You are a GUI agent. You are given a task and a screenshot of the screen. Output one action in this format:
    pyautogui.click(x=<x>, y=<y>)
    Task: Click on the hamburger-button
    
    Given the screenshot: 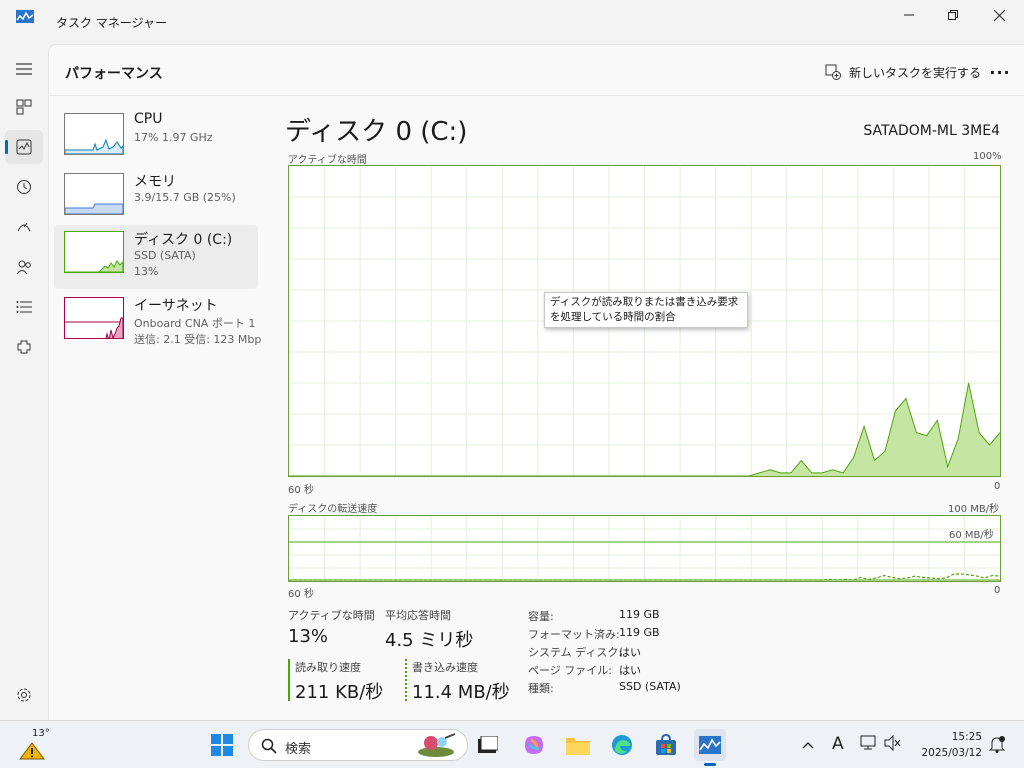 What is the action you would take?
    pyautogui.click(x=24, y=69)
    